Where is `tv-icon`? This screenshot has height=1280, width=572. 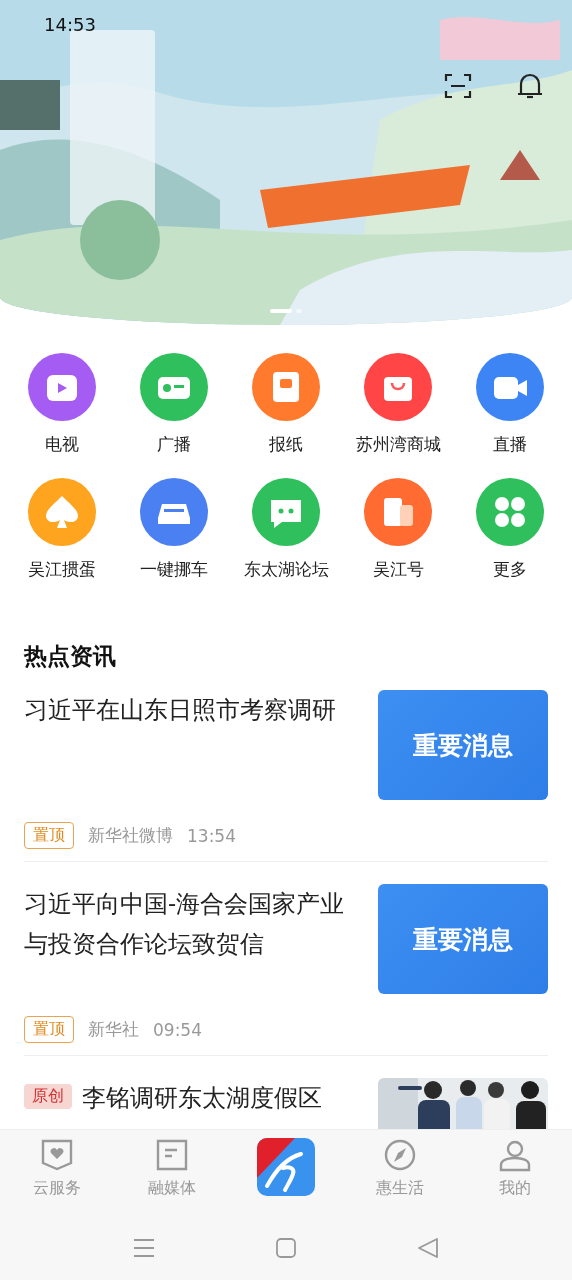 tv-icon is located at coordinates (62, 387).